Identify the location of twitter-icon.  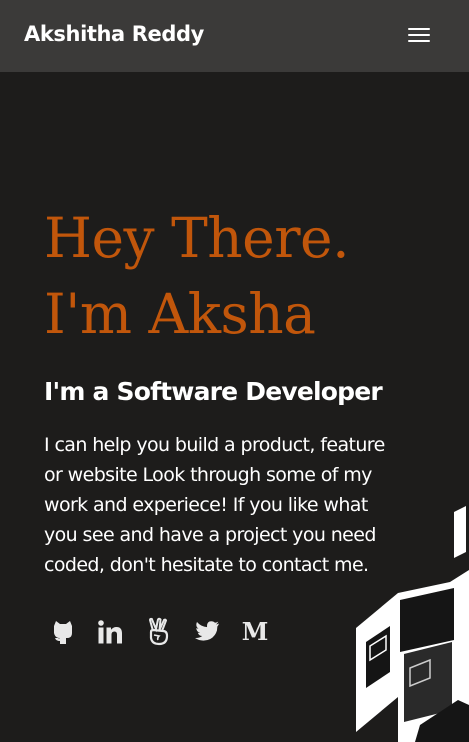
(207, 632).